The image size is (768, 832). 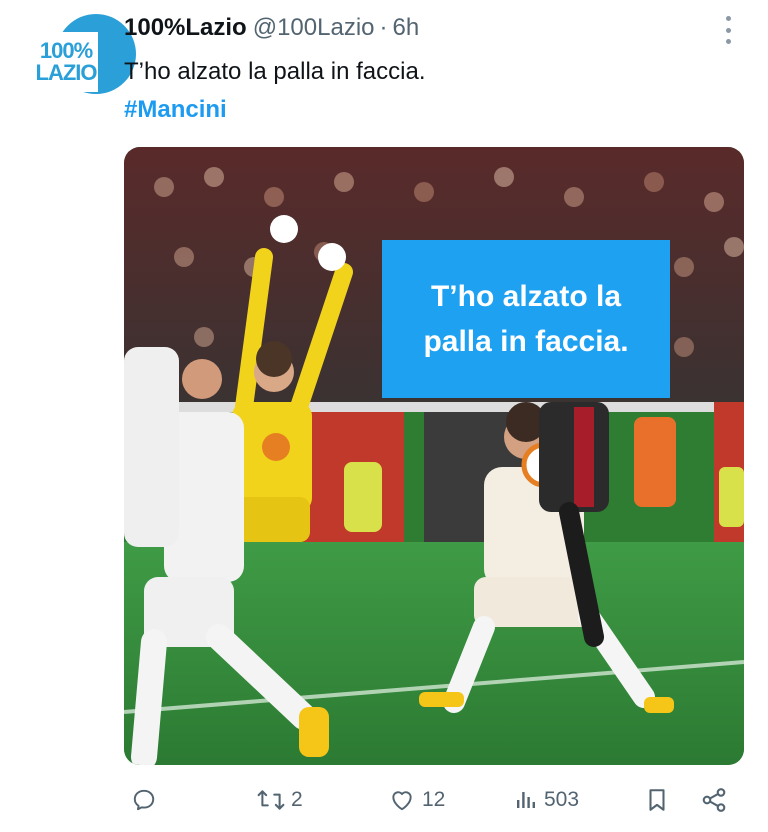 I want to click on tweet-header: 100%Lazio @100Lazio · 6h, so click(x=416, y=29).